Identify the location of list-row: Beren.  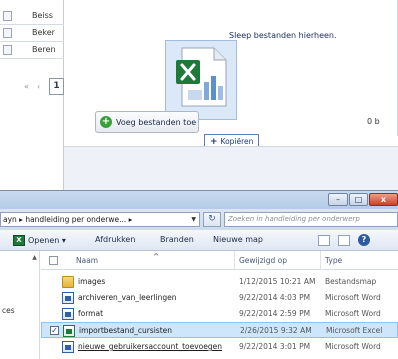
(32, 50).